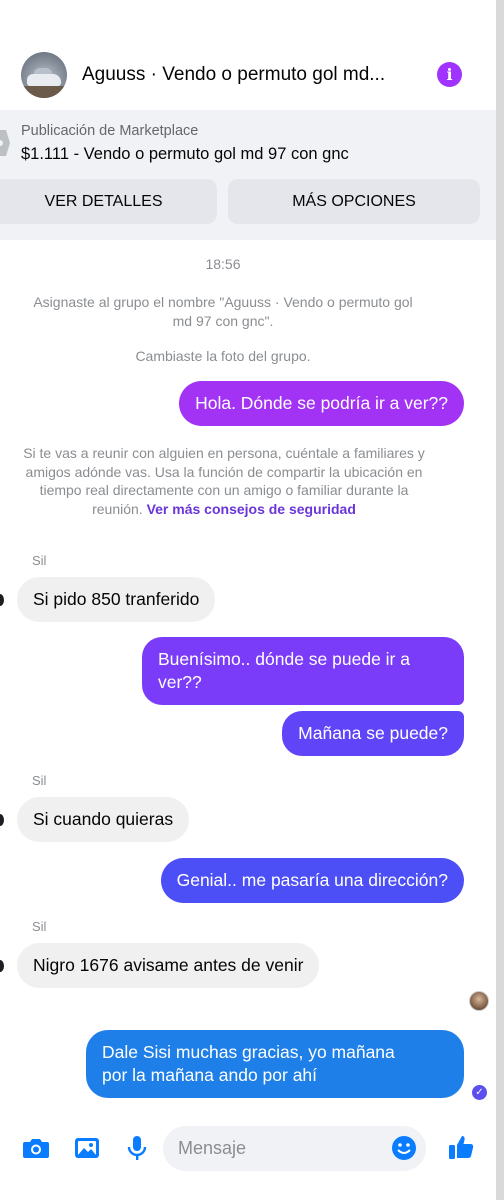 The width and height of the screenshot is (504, 1200). I want to click on info-icon: i, so click(449, 74).